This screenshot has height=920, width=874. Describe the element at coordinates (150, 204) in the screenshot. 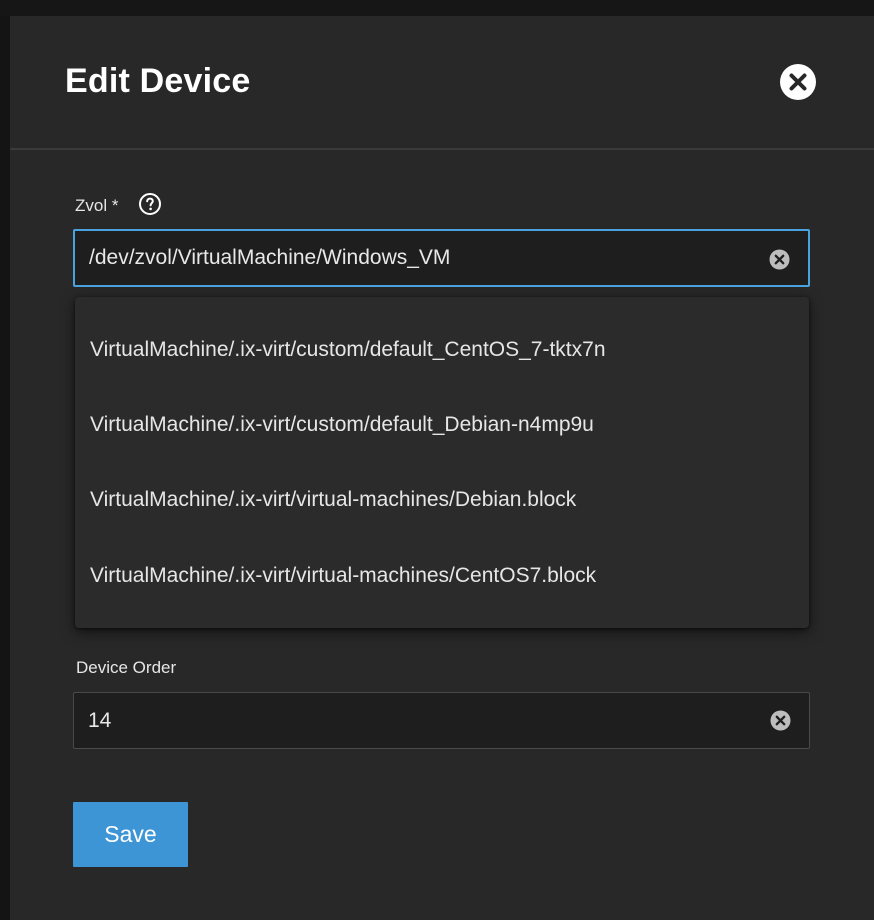

I see `help-icon` at that location.